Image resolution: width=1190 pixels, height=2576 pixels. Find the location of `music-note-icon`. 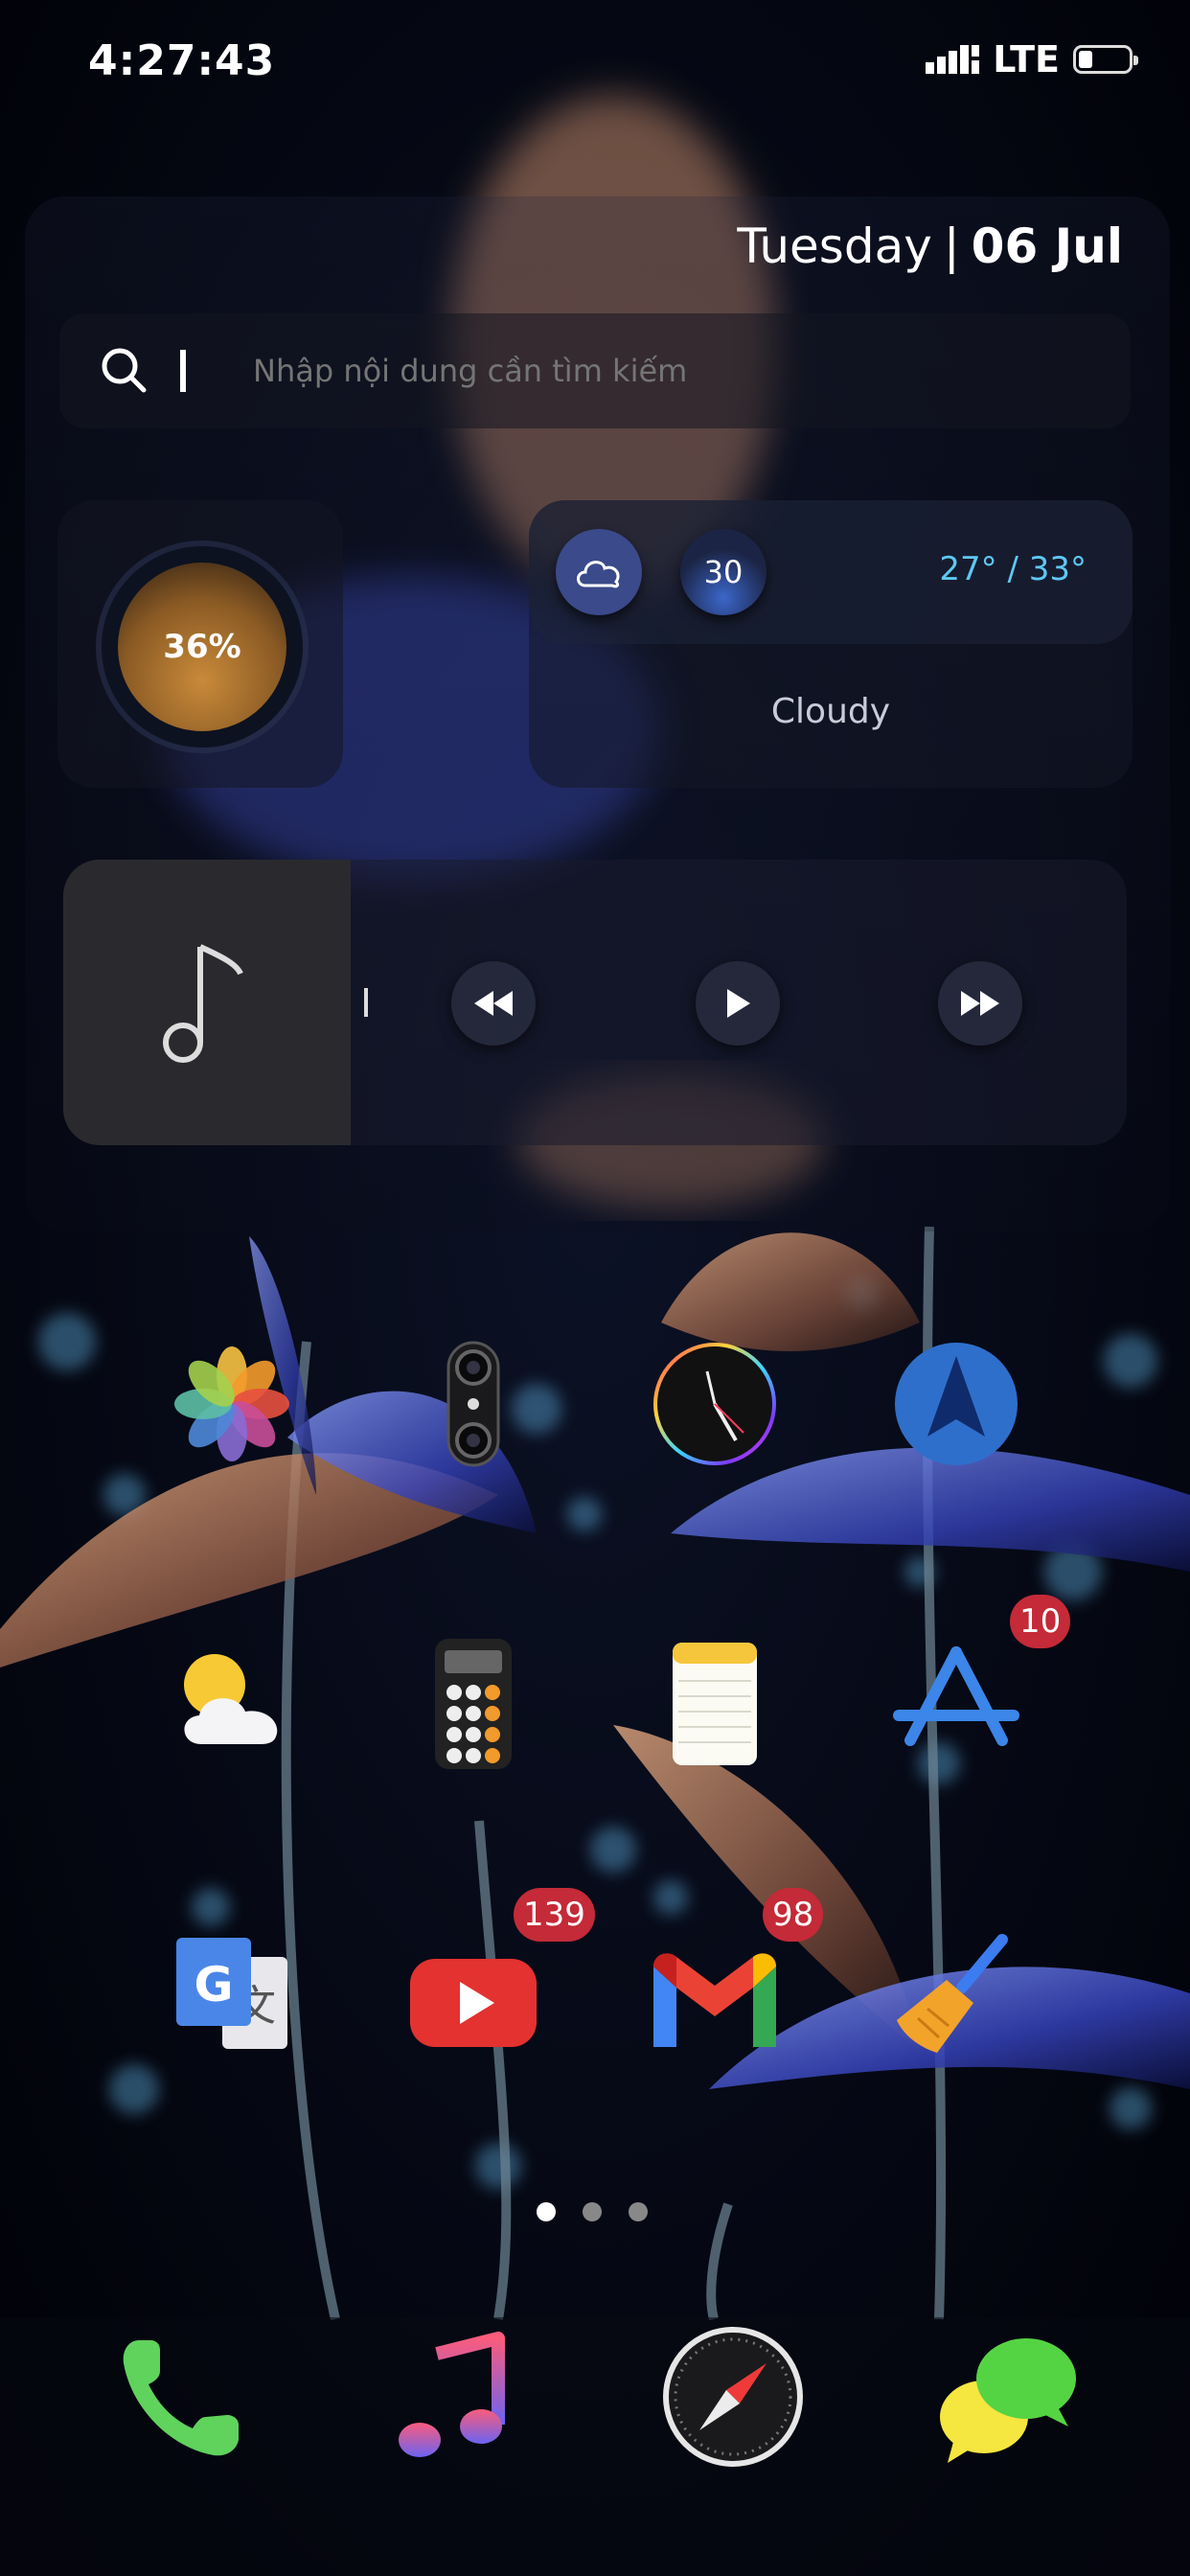

music-note-icon is located at coordinates (203, 1004).